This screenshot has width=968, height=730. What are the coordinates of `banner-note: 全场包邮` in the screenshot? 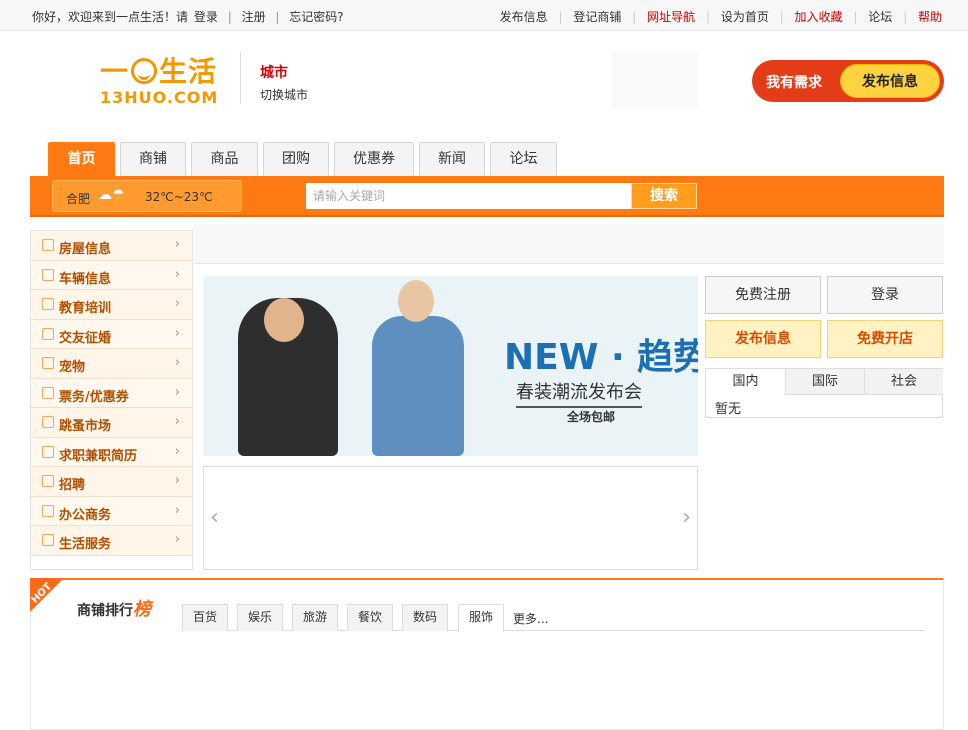 It's located at (591, 417).